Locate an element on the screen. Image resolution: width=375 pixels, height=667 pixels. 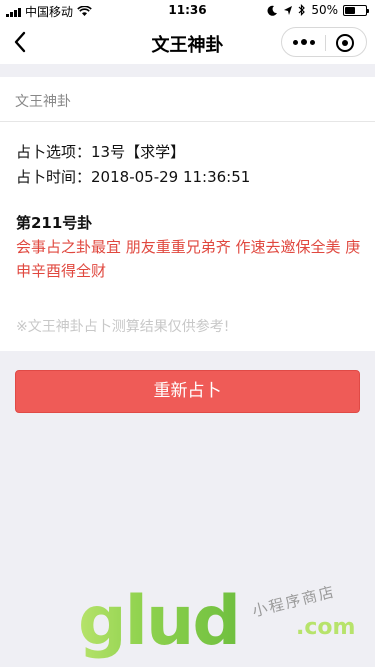
moon-icon is located at coordinates (272, 10).